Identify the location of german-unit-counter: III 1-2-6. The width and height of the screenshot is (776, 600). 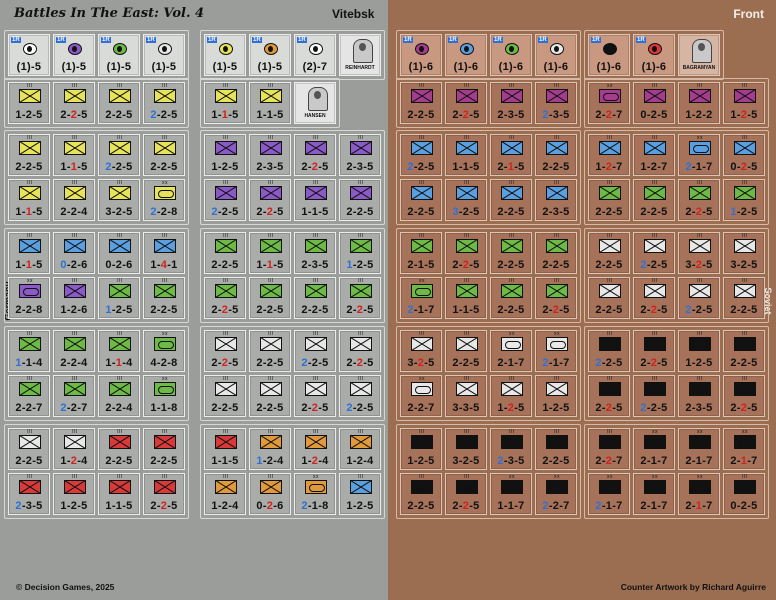
(74, 298).